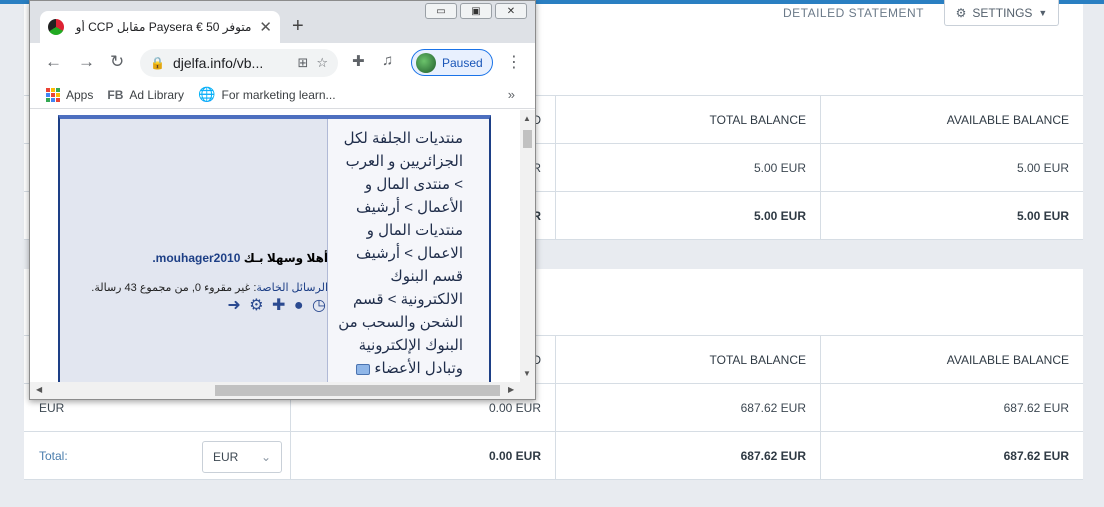 The image size is (1104, 507). I want to click on username-link: mouhager2010., so click(196, 258).